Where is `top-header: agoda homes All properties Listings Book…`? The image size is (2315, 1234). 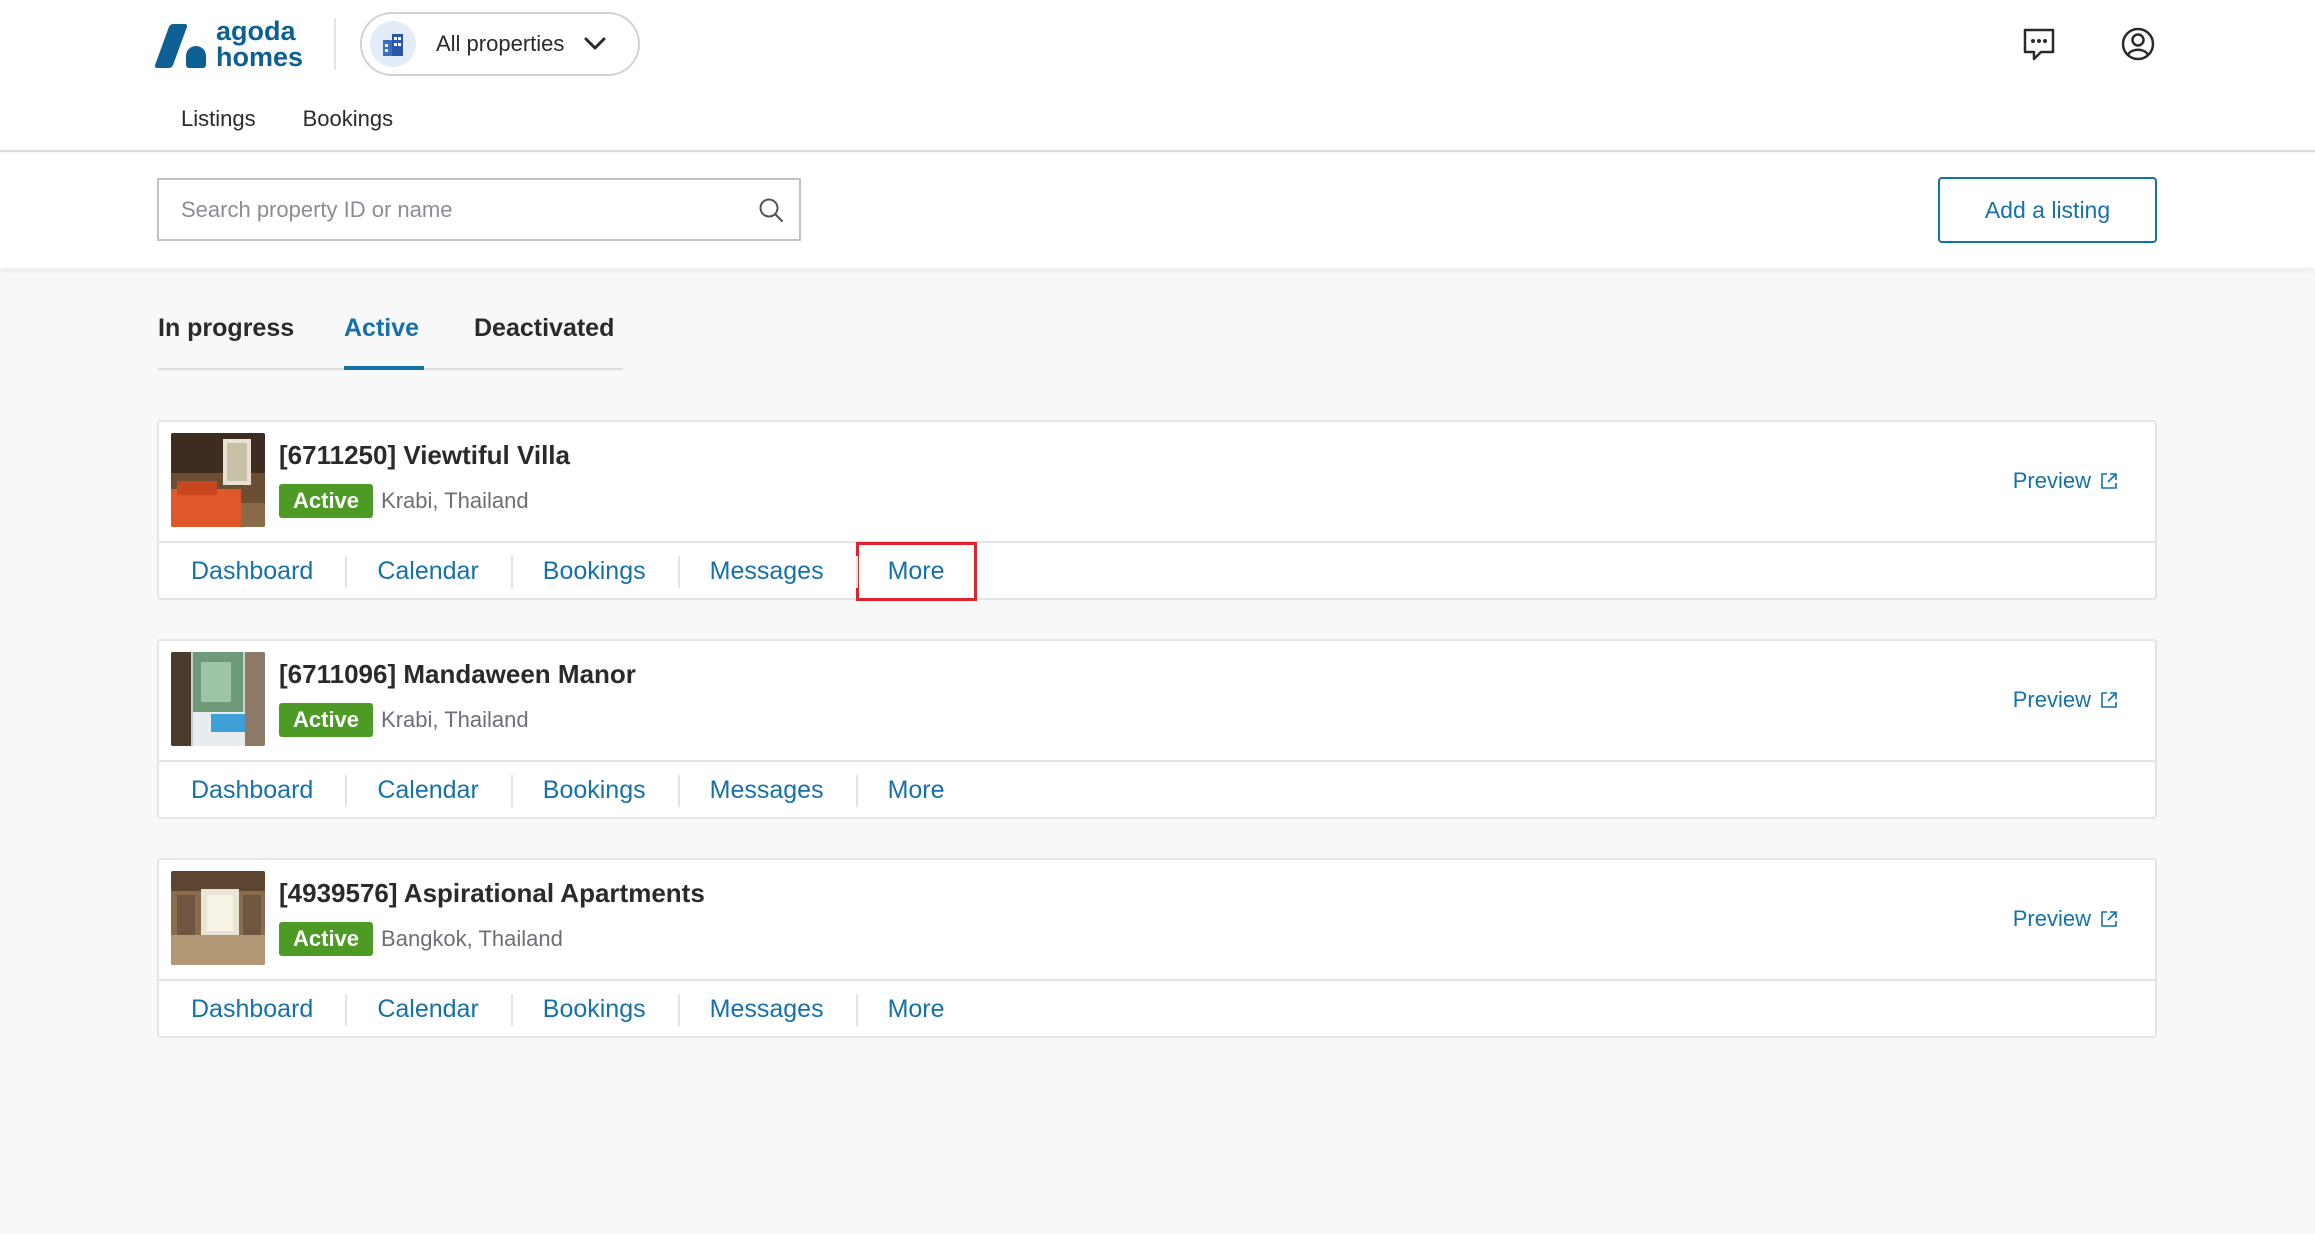
top-header: agoda homes All properties Listings Book… is located at coordinates (1157, 76).